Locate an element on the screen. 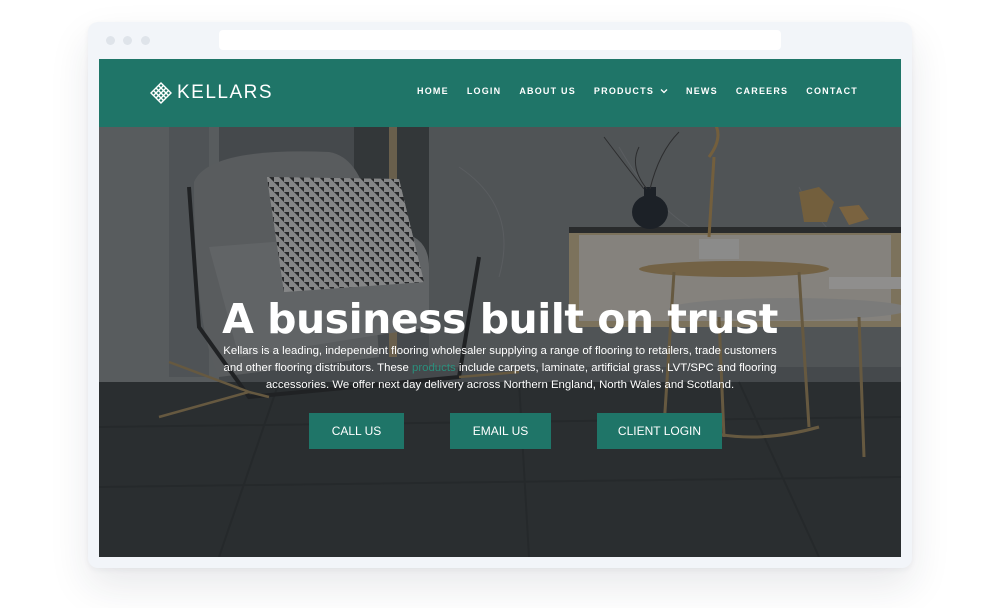 The height and width of the screenshot is (608, 1000). window-close-dot is located at coordinates (110, 40).